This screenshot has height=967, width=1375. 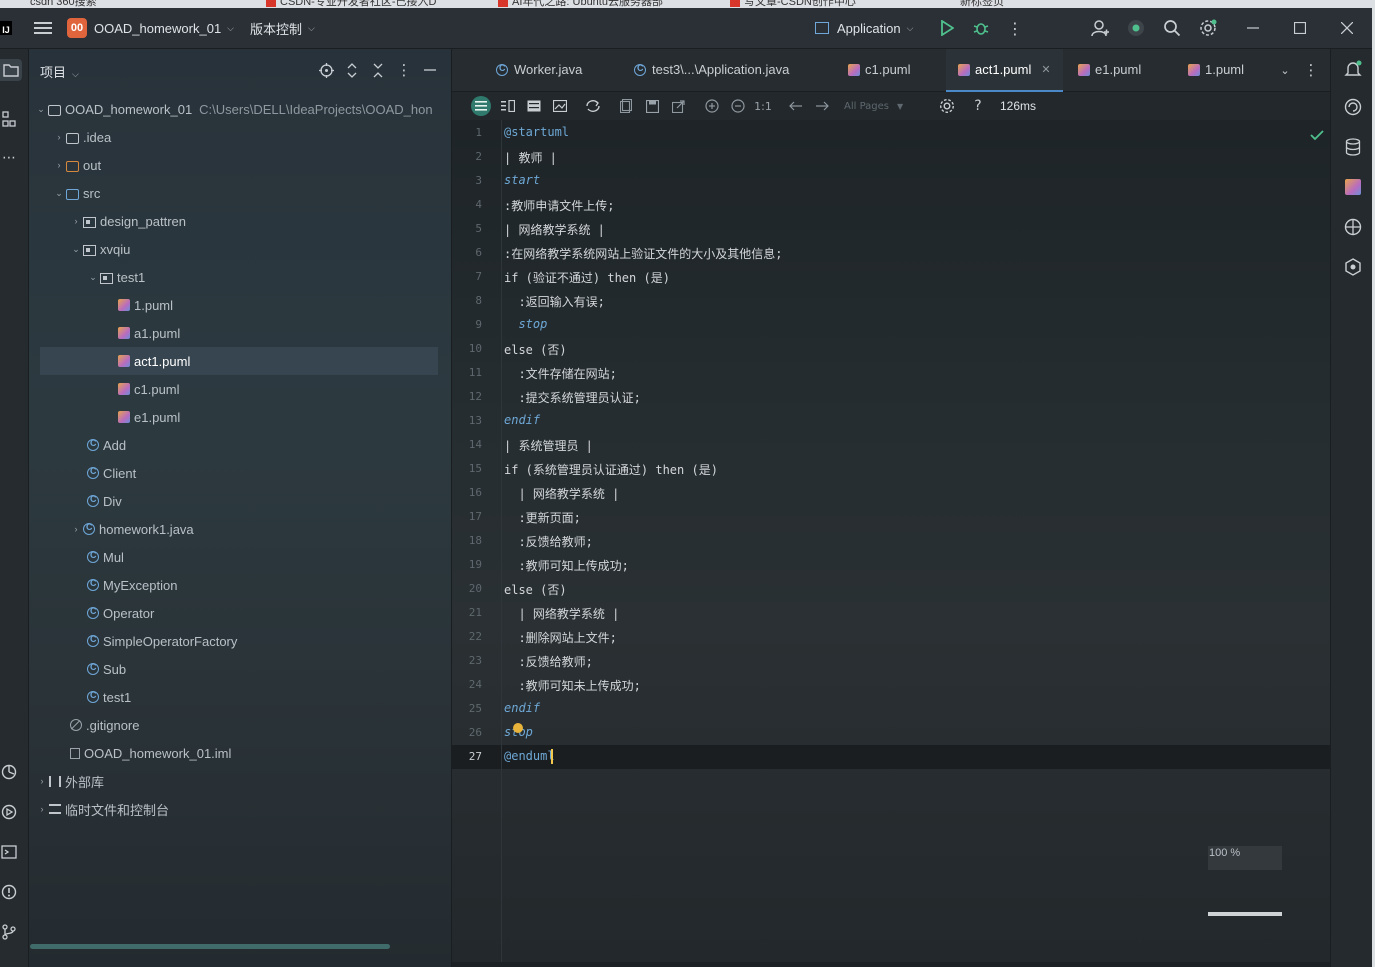 What do you see at coordinates (587, 277) in the screenshot?
I see `code-line: if (验证不通过) then (是)` at bounding box center [587, 277].